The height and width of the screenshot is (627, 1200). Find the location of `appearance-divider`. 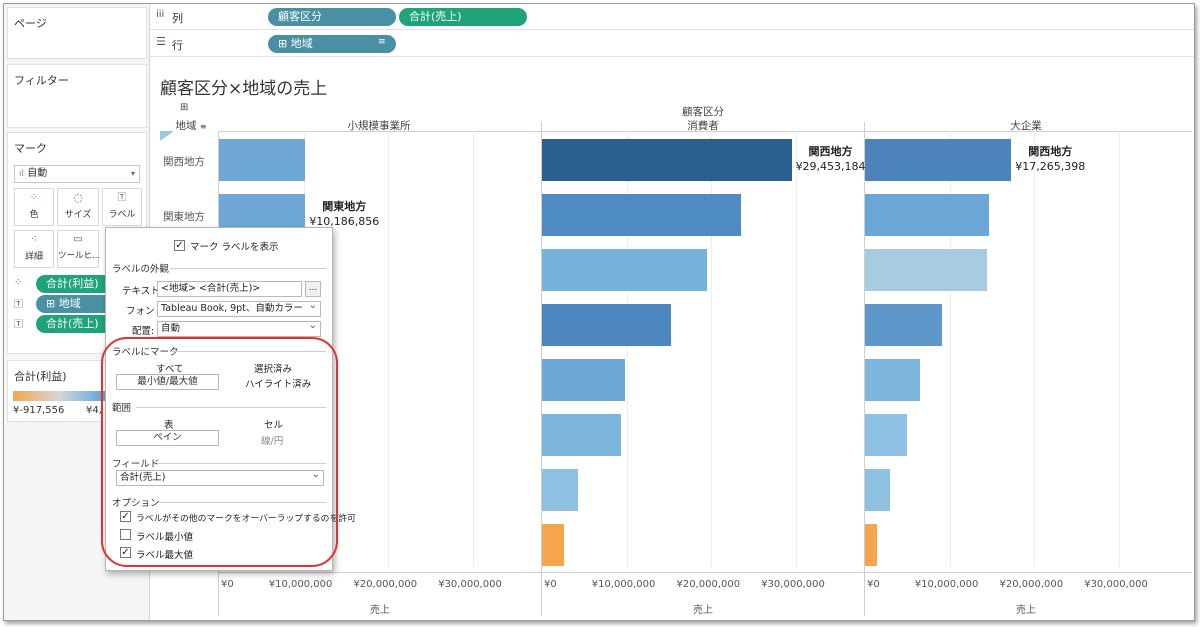

appearance-divider is located at coordinates (248, 268).